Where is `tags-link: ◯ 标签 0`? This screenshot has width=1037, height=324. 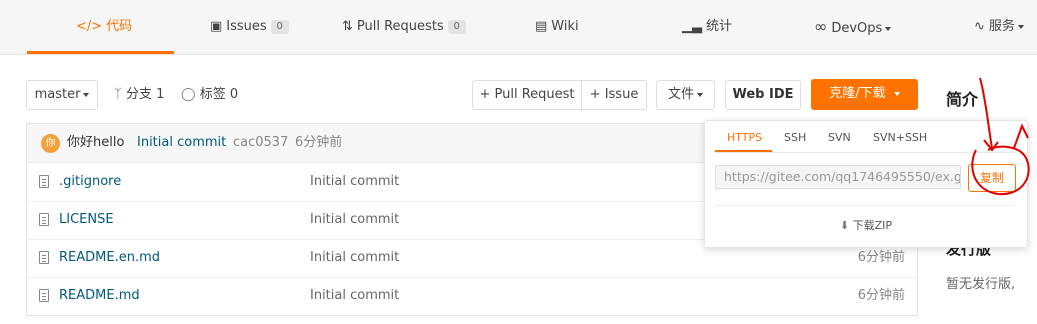
tags-link: ◯ 标签 0 is located at coordinates (209, 95).